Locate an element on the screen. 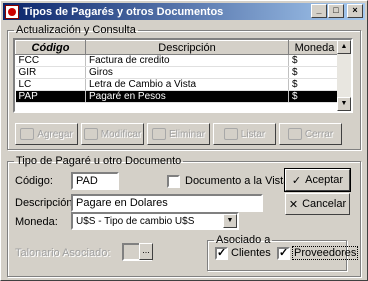 The width and height of the screenshot is (368, 281). cerrar-label: Cerrar is located at coordinates (319, 134).